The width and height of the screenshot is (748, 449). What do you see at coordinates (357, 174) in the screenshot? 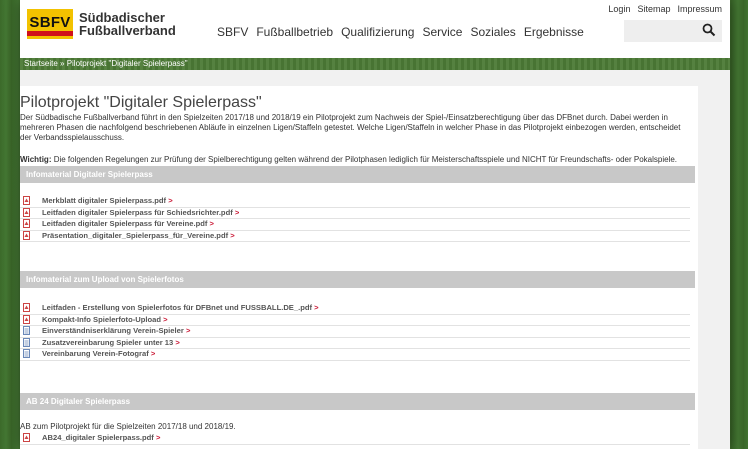
I see `section-header-infomaterial: Infomaterial Digitaler Spielerpass` at bounding box center [357, 174].